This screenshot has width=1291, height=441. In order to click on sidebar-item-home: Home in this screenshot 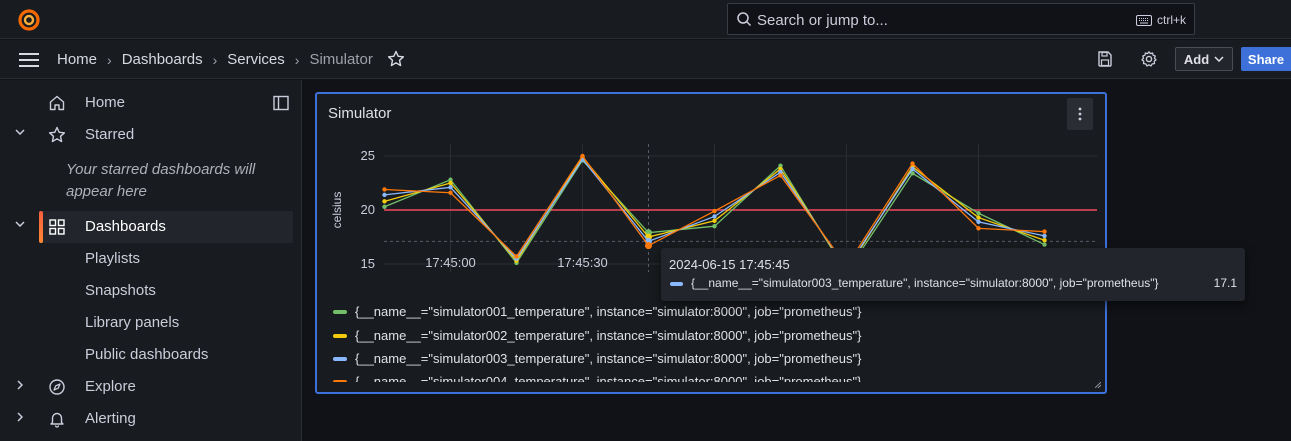, I will do `click(151, 103)`.